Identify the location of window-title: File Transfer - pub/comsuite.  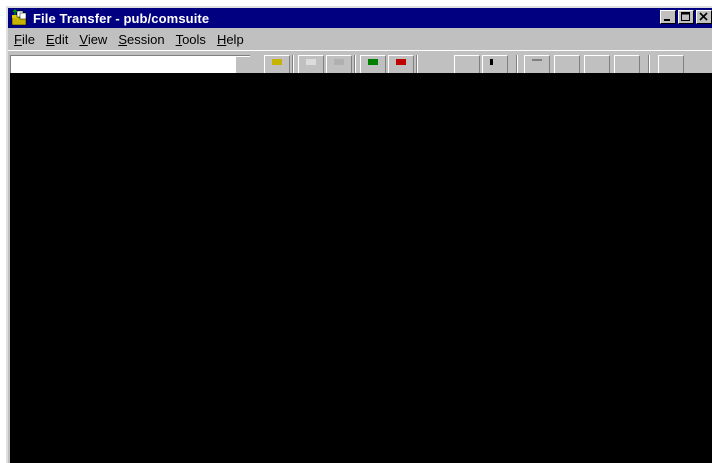
(121, 18).